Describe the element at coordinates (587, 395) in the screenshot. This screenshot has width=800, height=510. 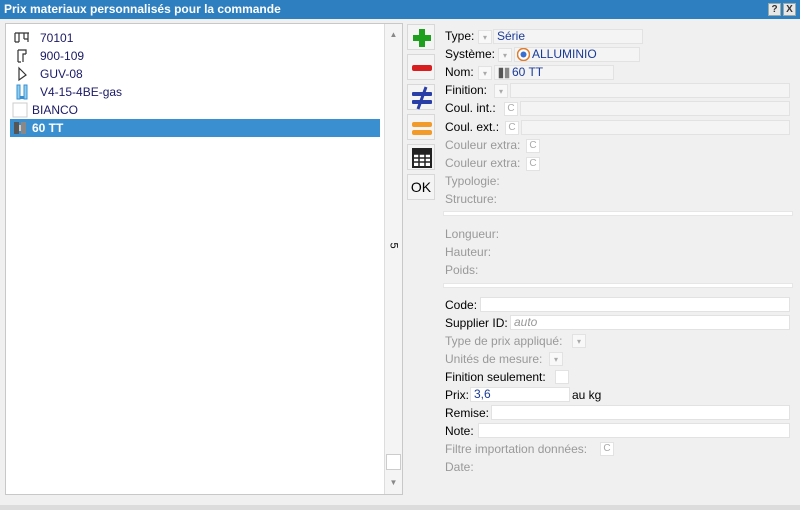
I see `price-unit-label: au kg` at that location.